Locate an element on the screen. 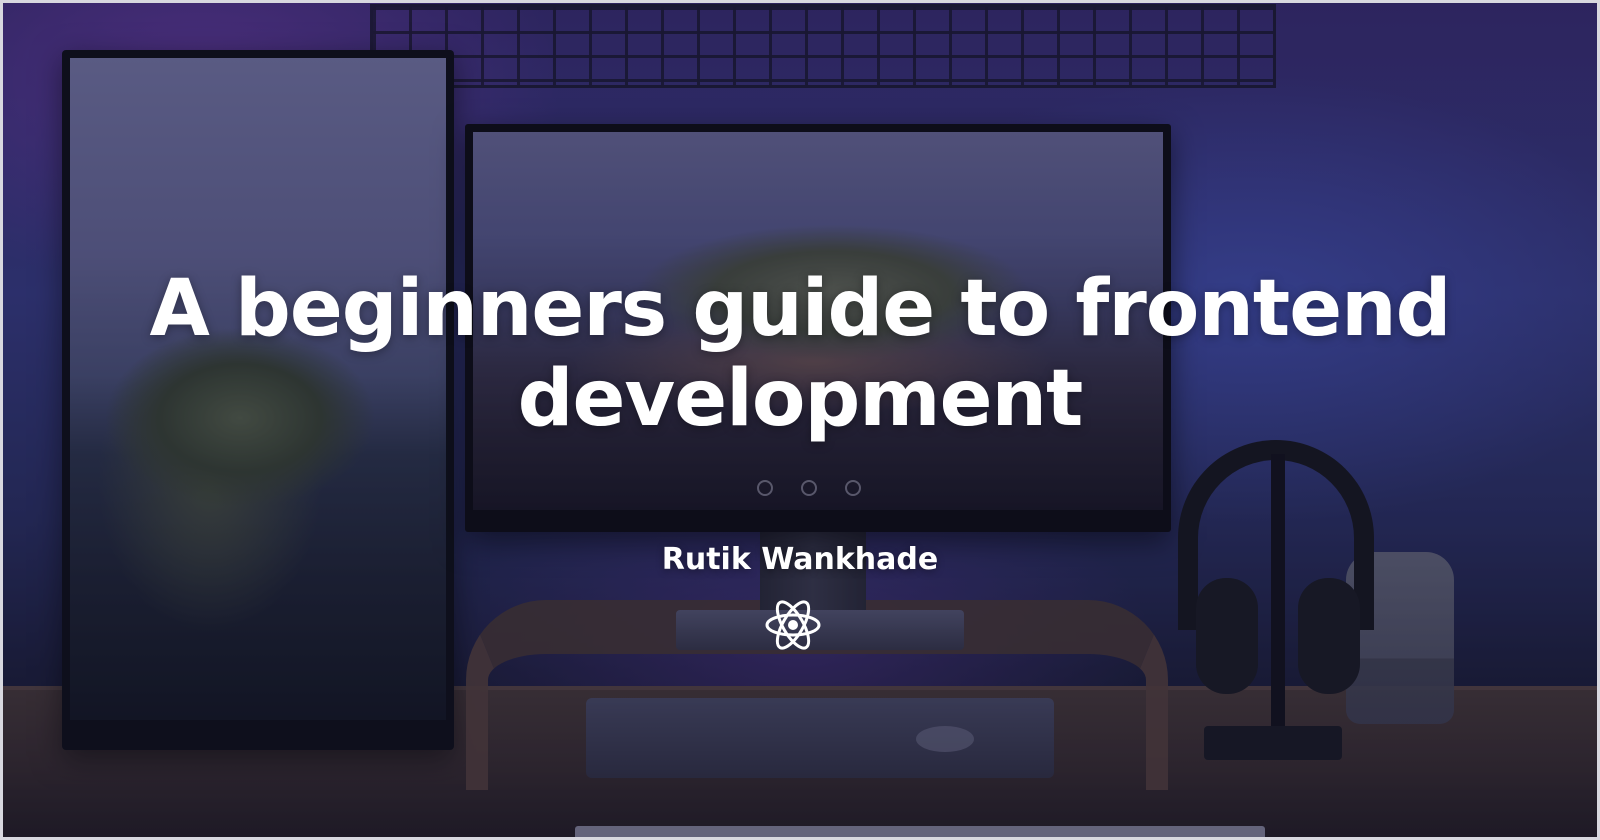  author-name: Rutik Wankhade is located at coordinates (800, 559).